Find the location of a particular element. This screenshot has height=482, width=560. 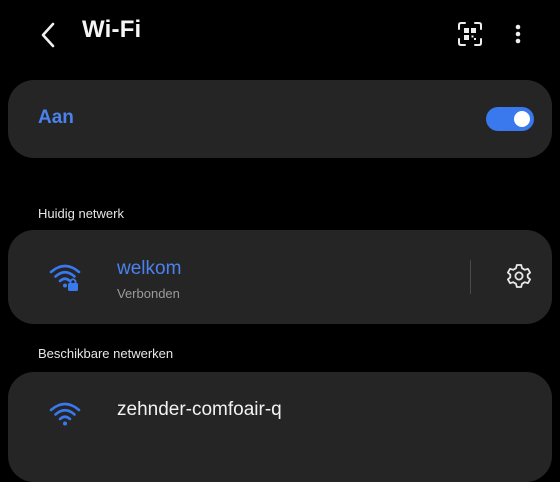

qr-scan-button is located at coordinates (470, 34).